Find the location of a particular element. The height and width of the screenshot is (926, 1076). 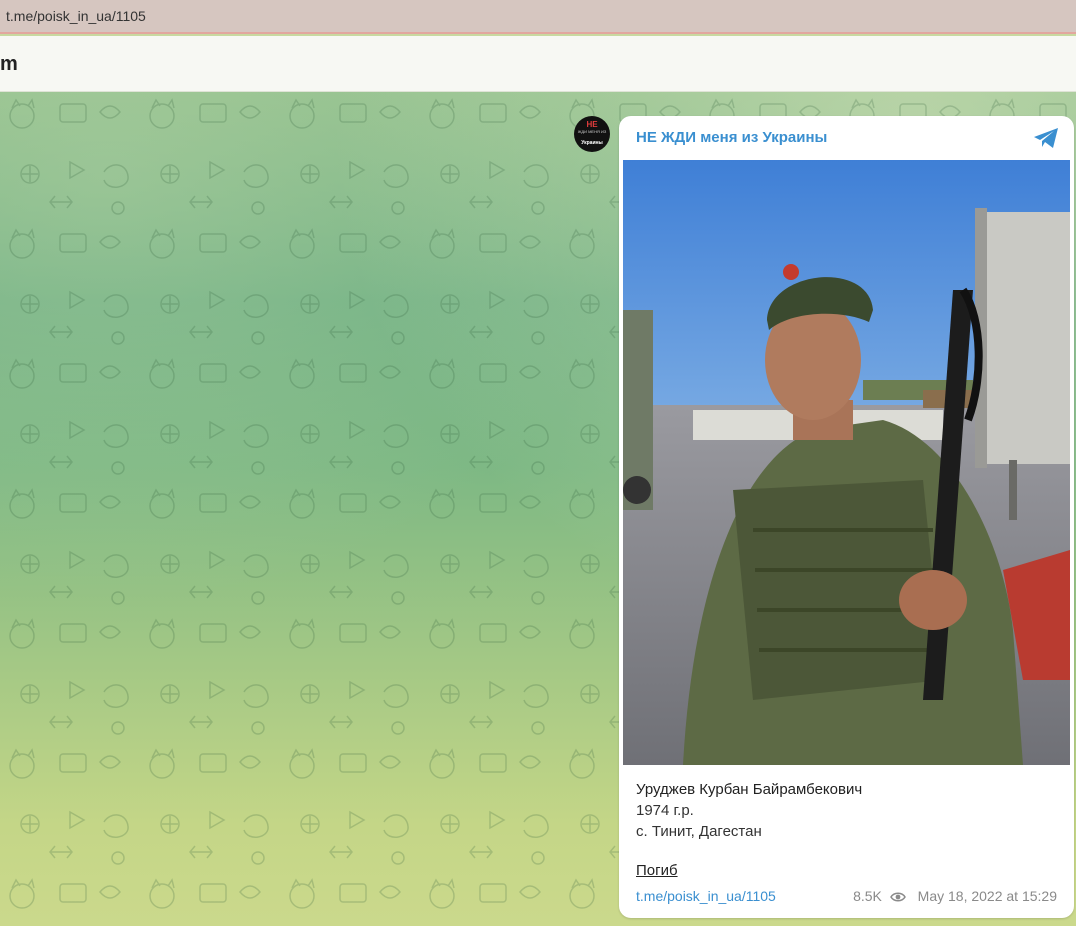

views-count: 8.5K is located at coordinates (867, 896).